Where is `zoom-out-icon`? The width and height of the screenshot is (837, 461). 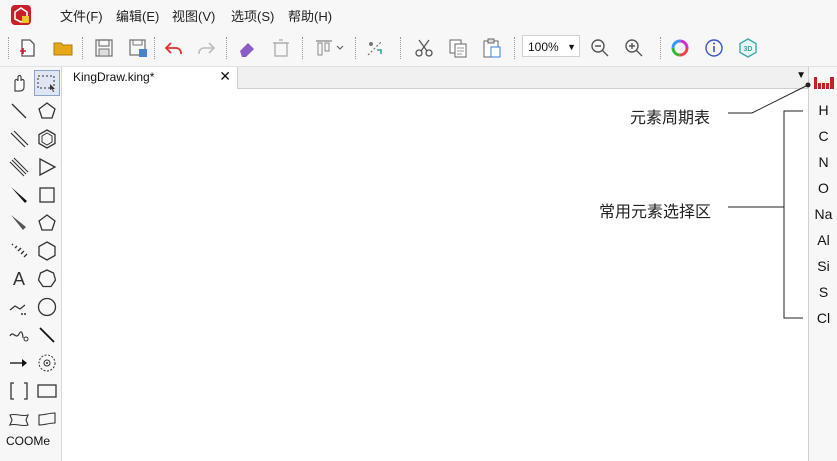 zoom-out-icon is located at coordinates (600, 48).